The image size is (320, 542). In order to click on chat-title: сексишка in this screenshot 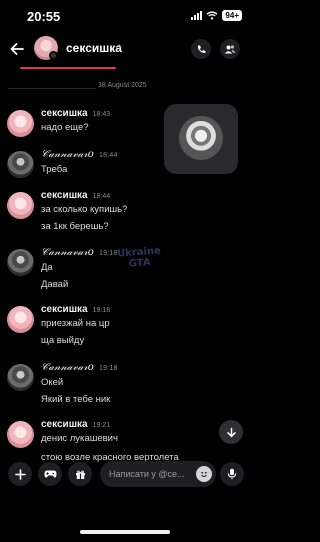, I will do `click(94, 48)`.